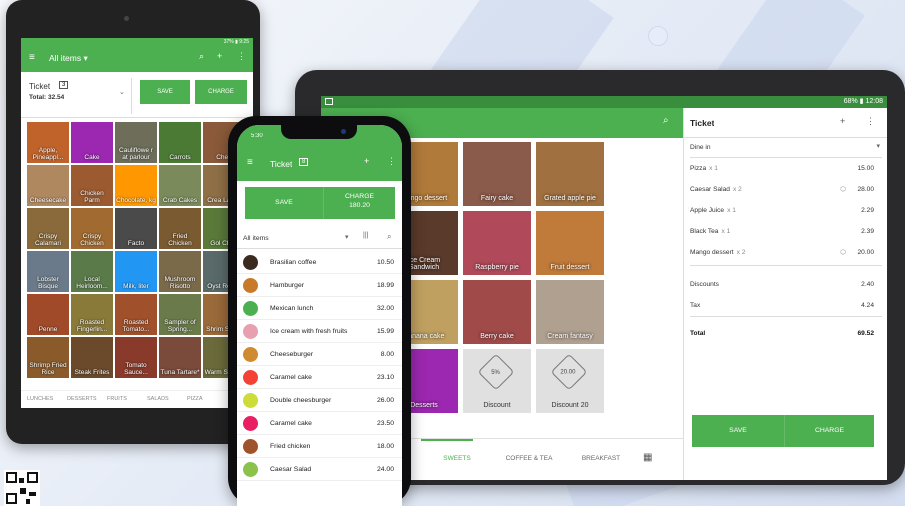  I want to click on item-tile-label: Fried Chicken, so click(180, 240).